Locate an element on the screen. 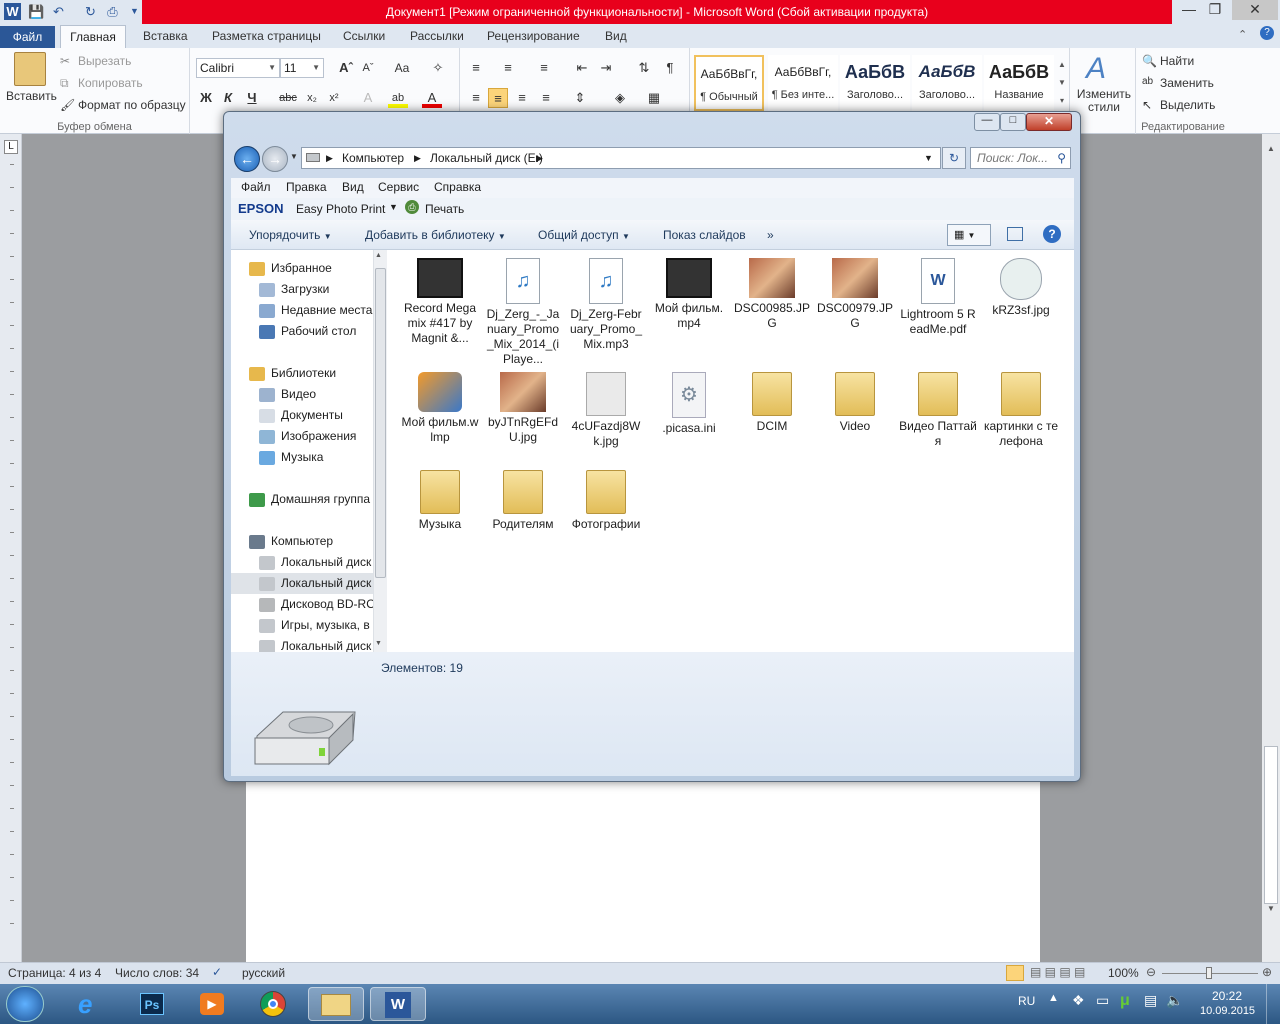  menu-view: Вид is located at coordinates (353, 187).